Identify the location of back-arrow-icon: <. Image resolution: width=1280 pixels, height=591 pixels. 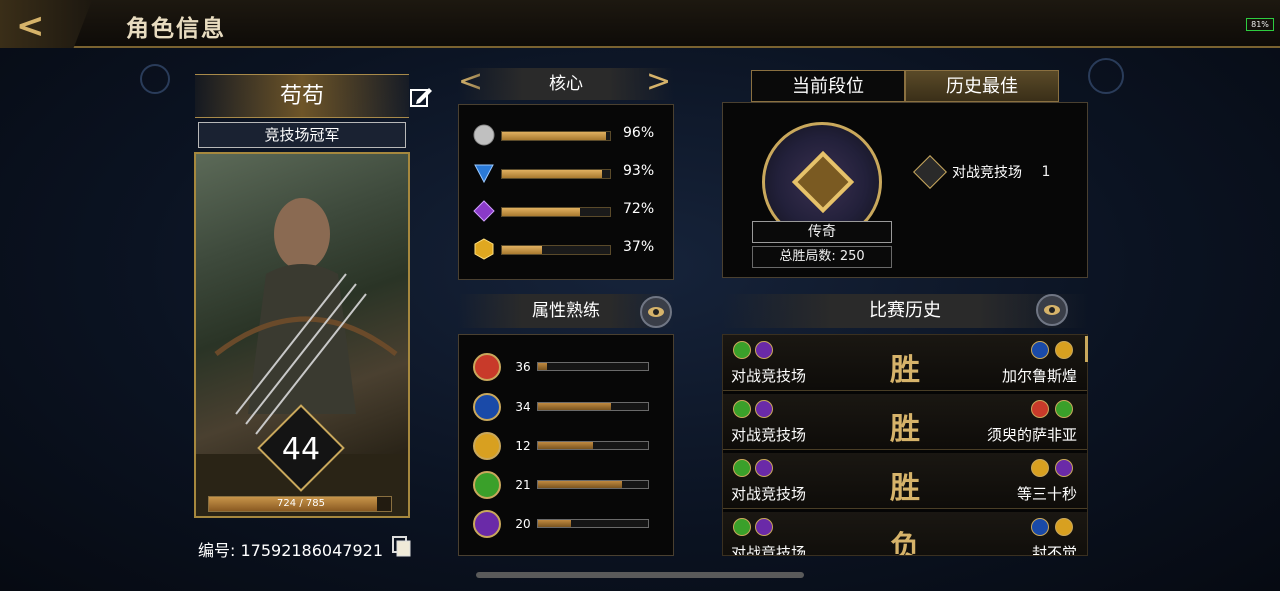
(30, 26).